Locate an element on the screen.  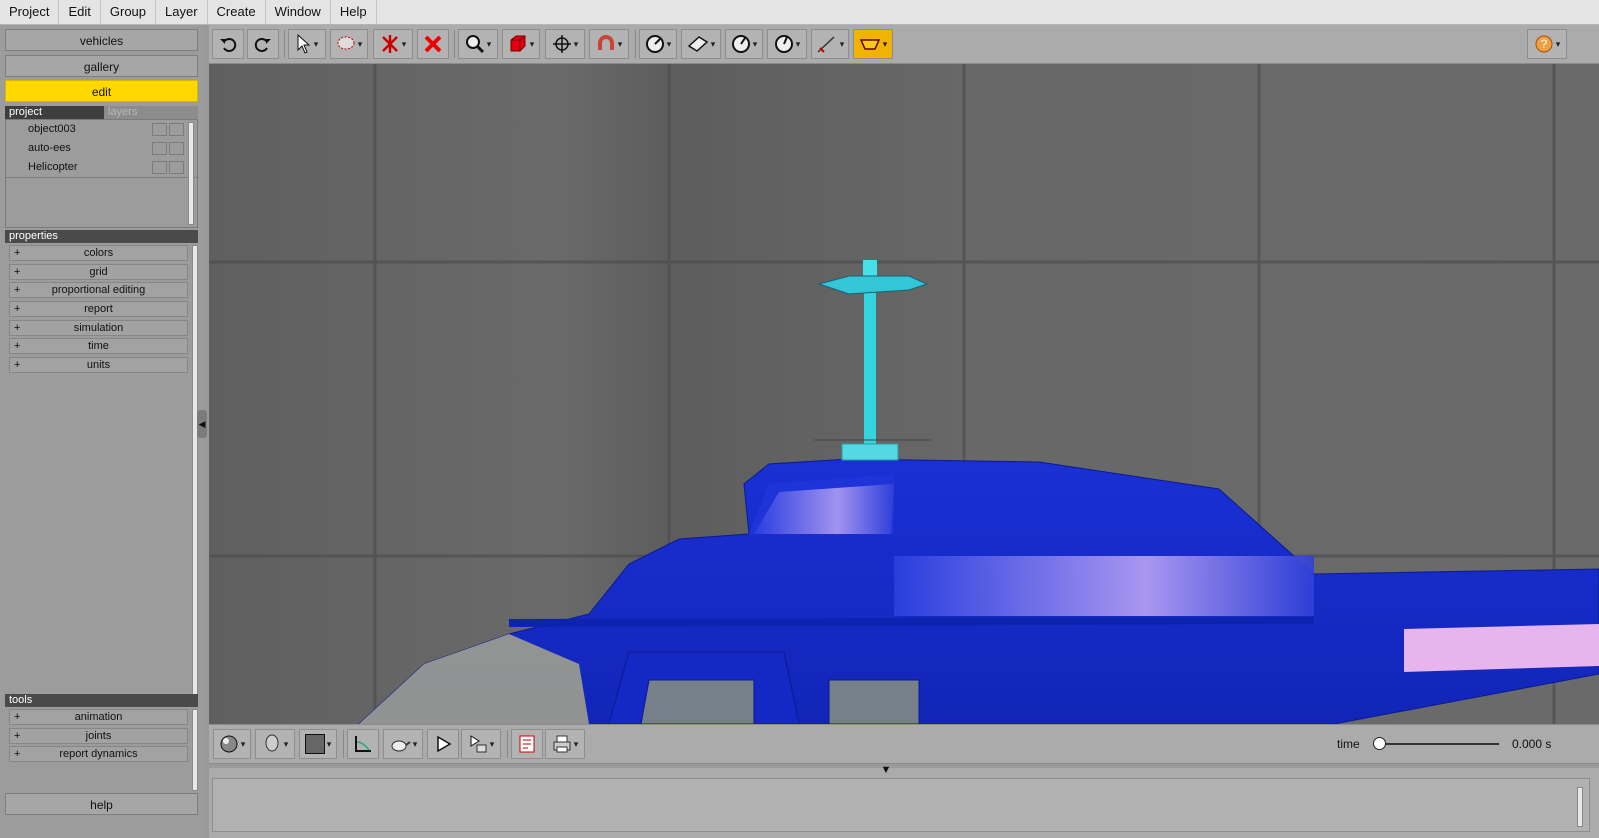
tools-header: tools is located at coordinates (101, 700).